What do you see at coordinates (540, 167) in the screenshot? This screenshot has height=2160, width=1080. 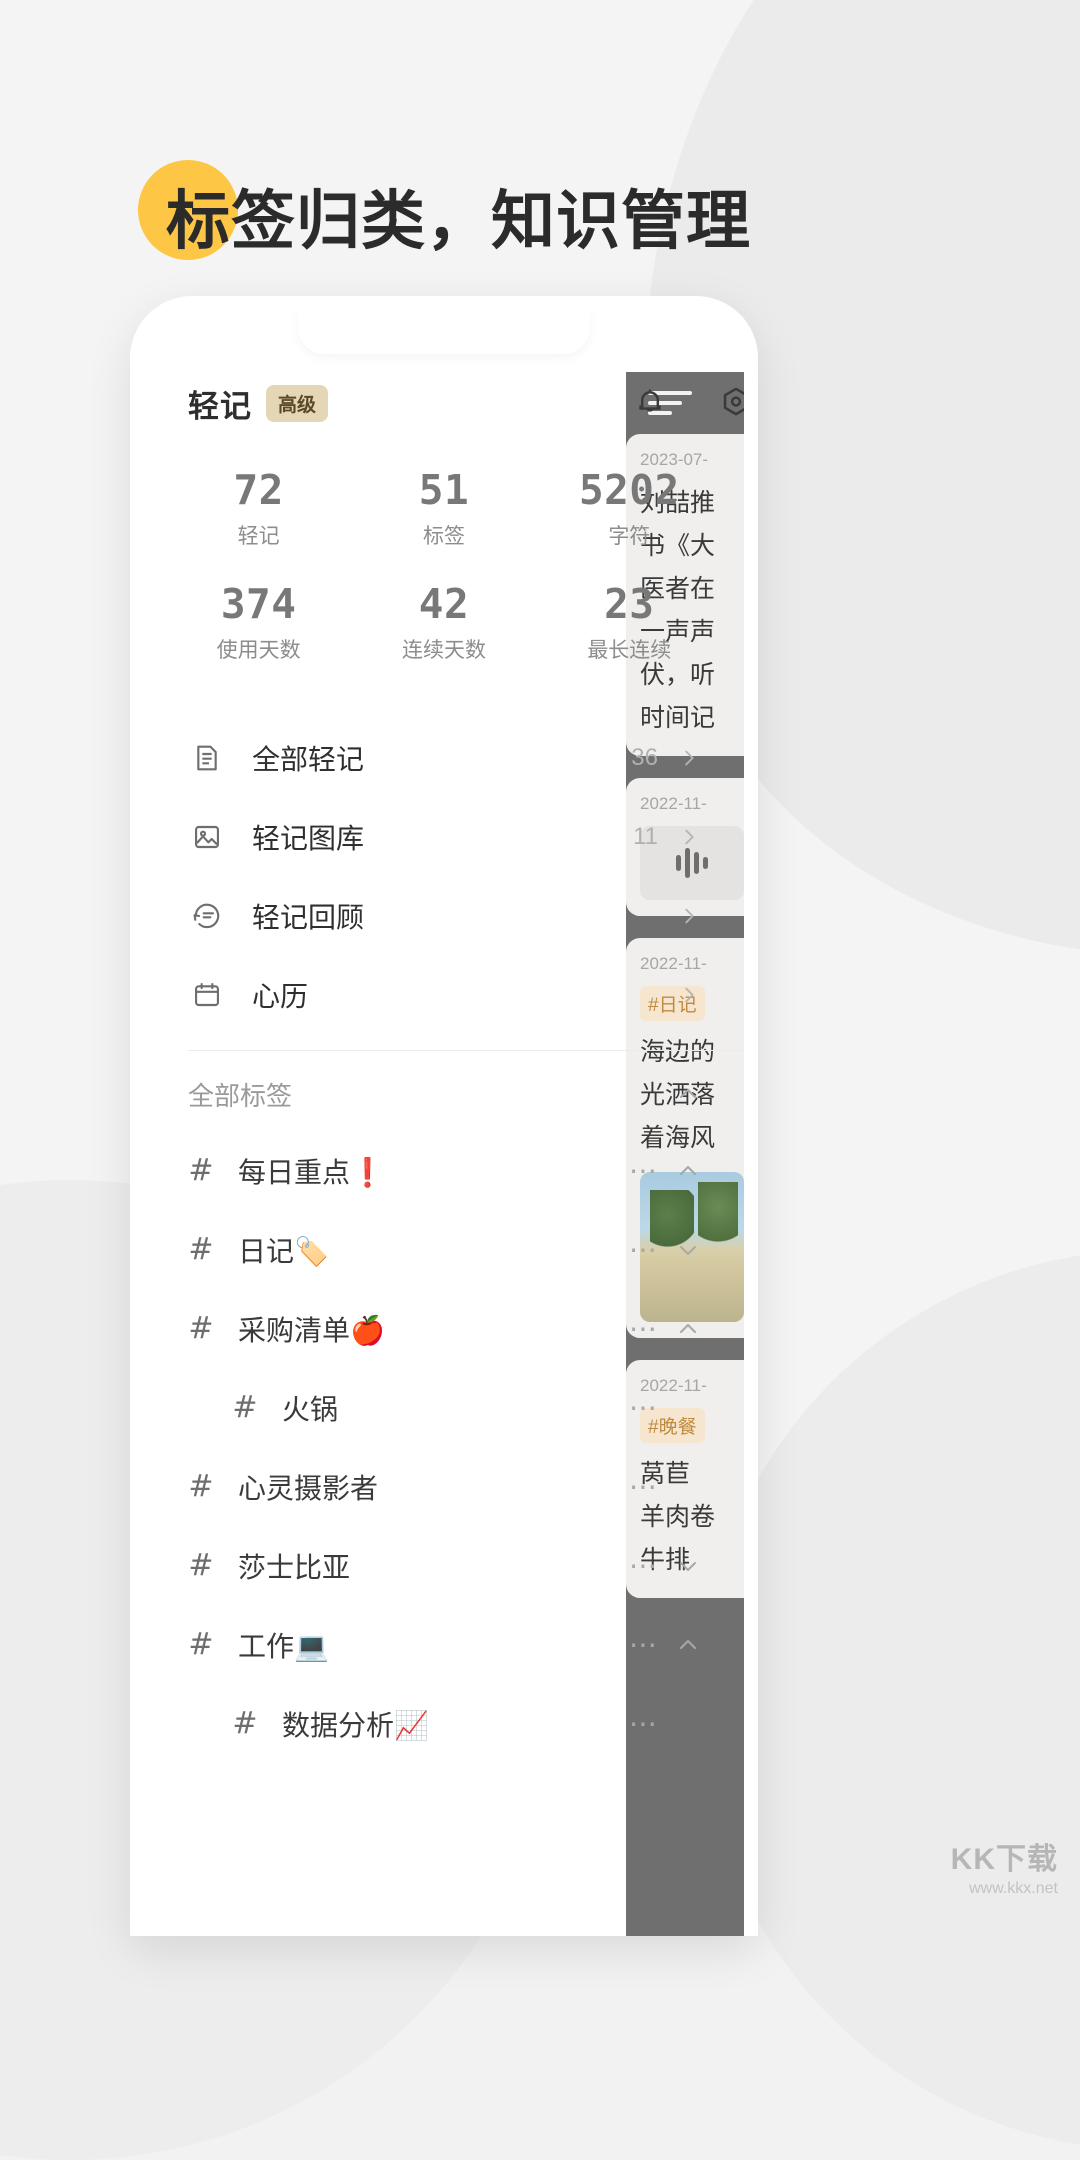 I see `headline-banner: 标签归类，知识管理` at bounding box center [540, 167].